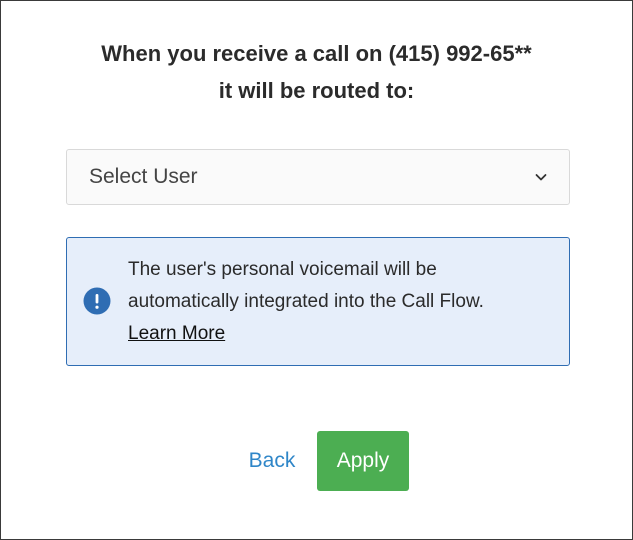 The height and width of the screenshot is (540, 633). I want to click on learn-more-link: Learn More, so click(176, 333).